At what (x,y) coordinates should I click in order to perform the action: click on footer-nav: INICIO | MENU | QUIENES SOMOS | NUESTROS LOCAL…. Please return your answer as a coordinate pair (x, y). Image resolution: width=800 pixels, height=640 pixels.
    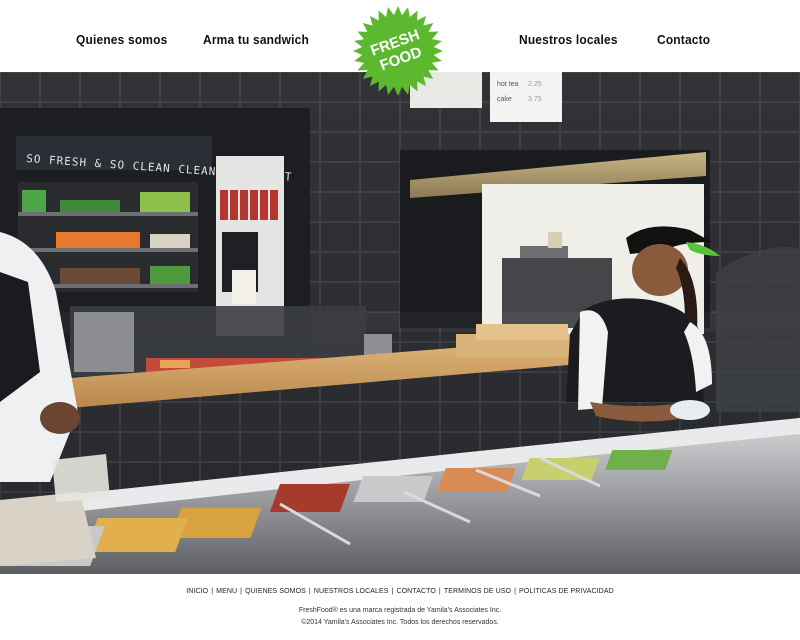
    Looking at the image, I should click on (400, 591).